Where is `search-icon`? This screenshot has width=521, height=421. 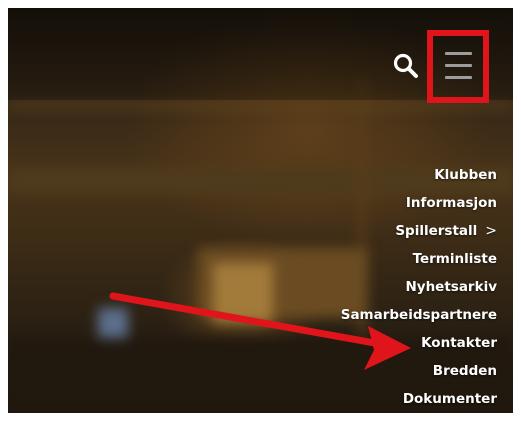 search-icon is located at coordinates (405, 65).